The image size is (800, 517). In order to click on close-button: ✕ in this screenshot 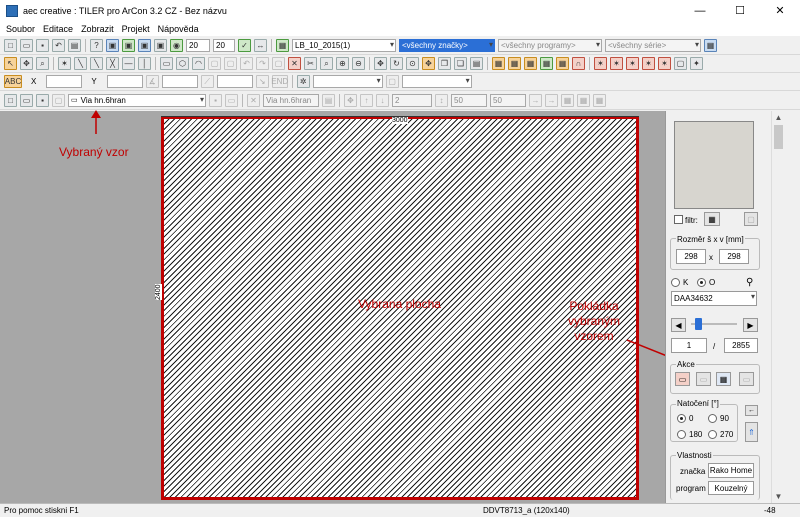, I will do `click(780, 10)`.